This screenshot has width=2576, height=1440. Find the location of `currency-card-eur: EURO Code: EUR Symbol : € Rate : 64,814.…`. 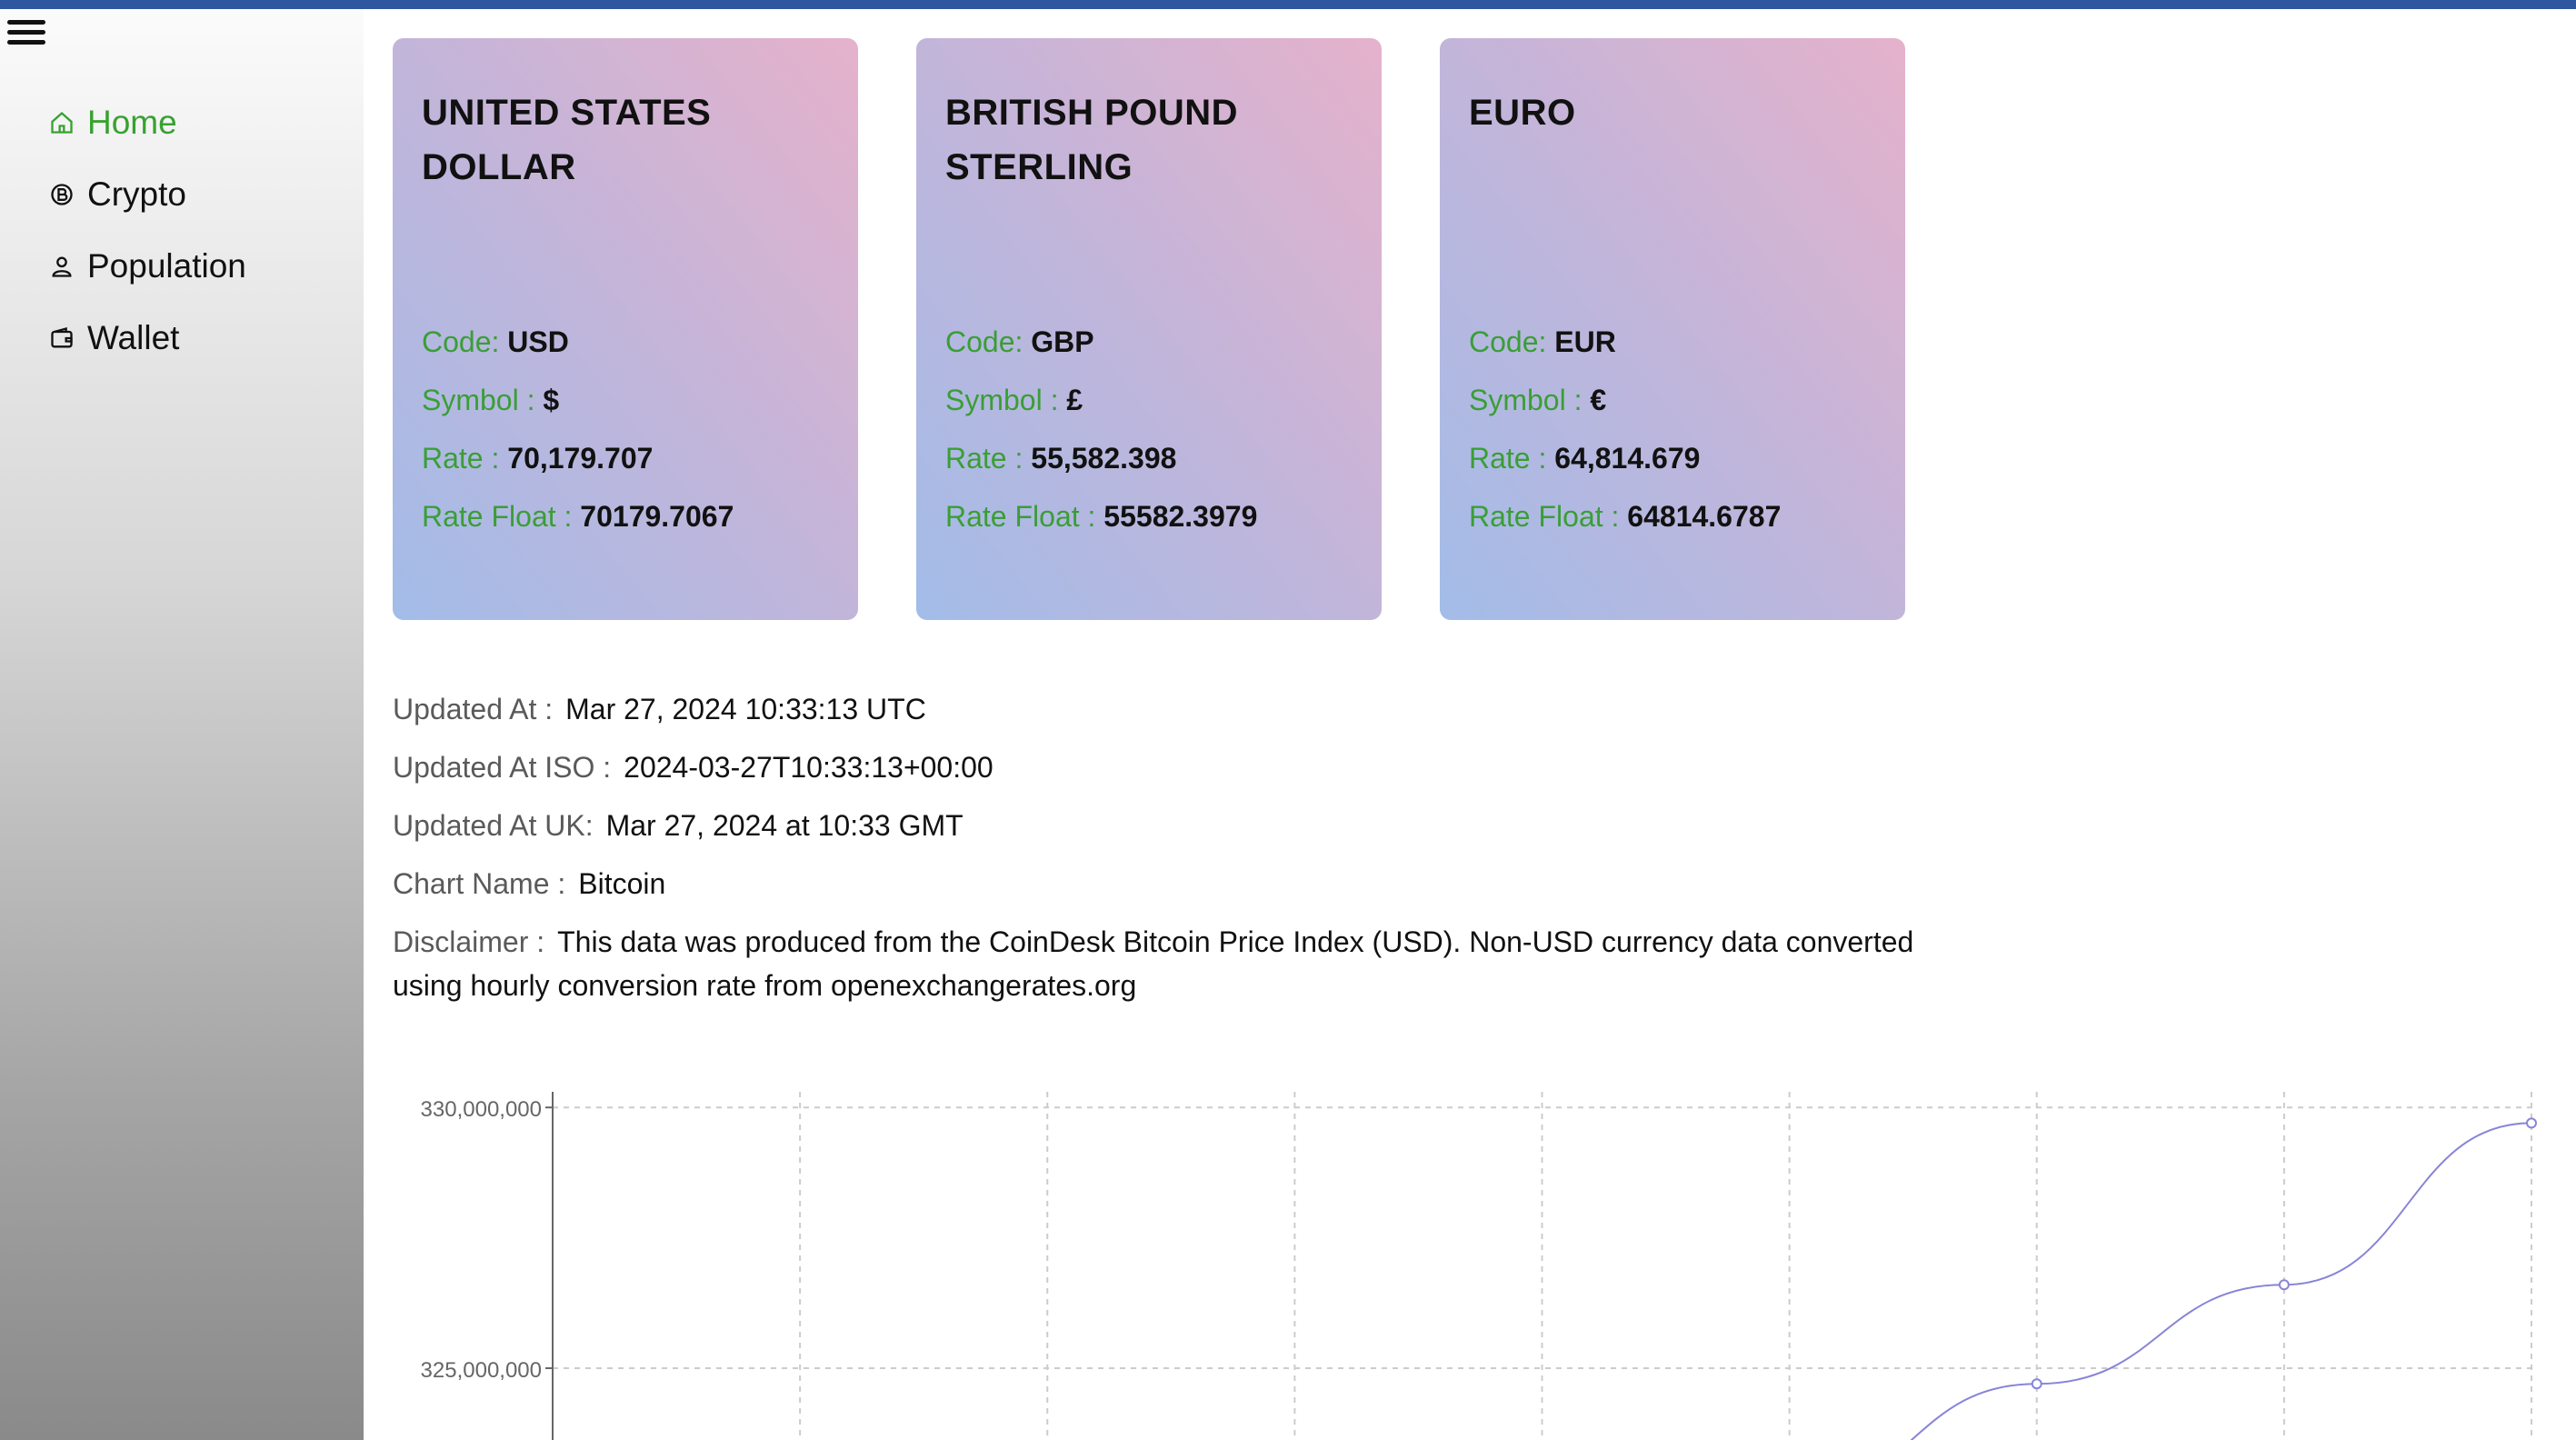

currency-card-eur: EURO Code: EUR Symbol : € Rate : 64,814.… is located at coordinates (1672, 329).